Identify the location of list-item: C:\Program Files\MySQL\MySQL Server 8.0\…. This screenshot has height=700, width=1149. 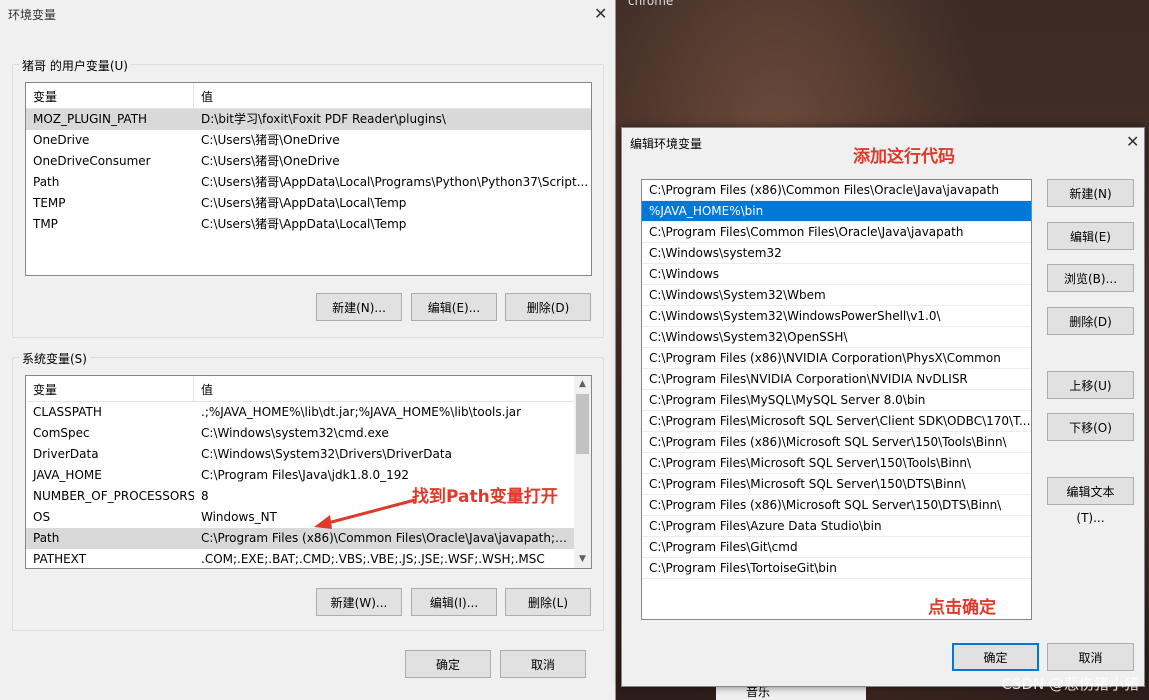
(836, 400).